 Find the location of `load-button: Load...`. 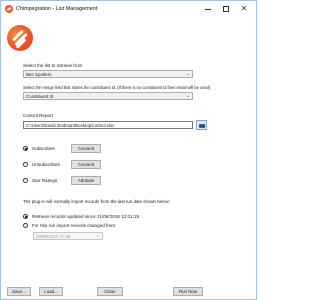

load-button: Load... is located at coordinates (51, 291).